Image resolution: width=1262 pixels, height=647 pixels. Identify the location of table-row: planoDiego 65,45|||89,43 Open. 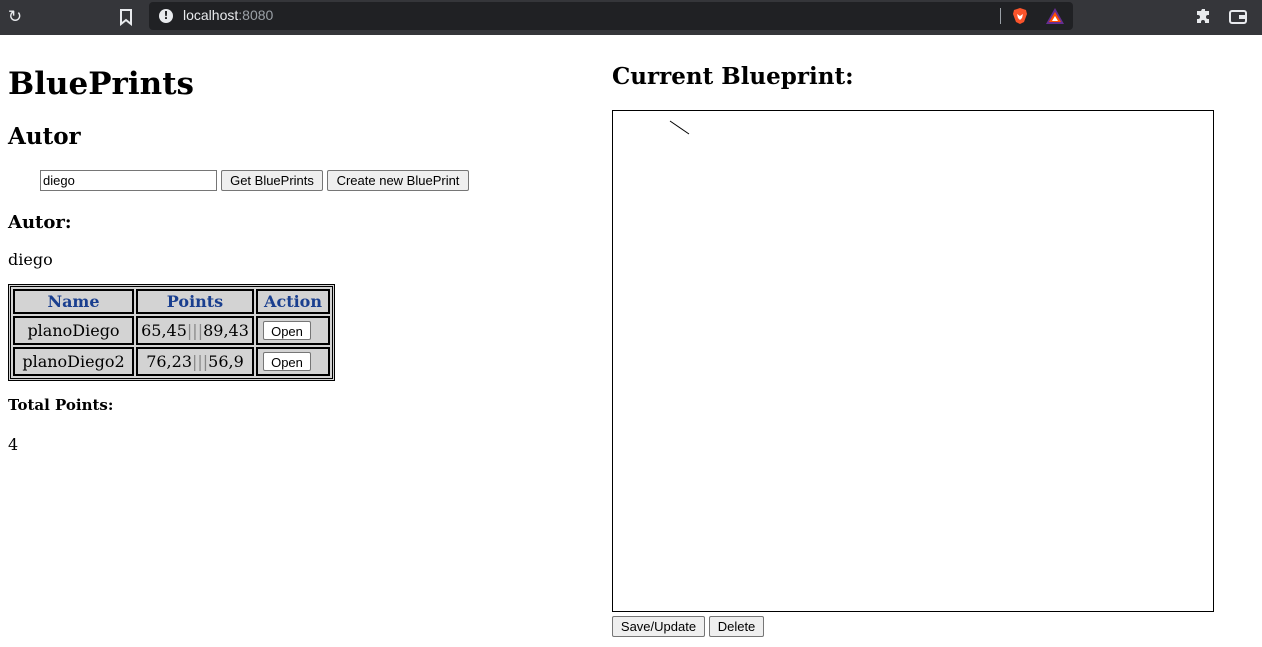
(171, 330).